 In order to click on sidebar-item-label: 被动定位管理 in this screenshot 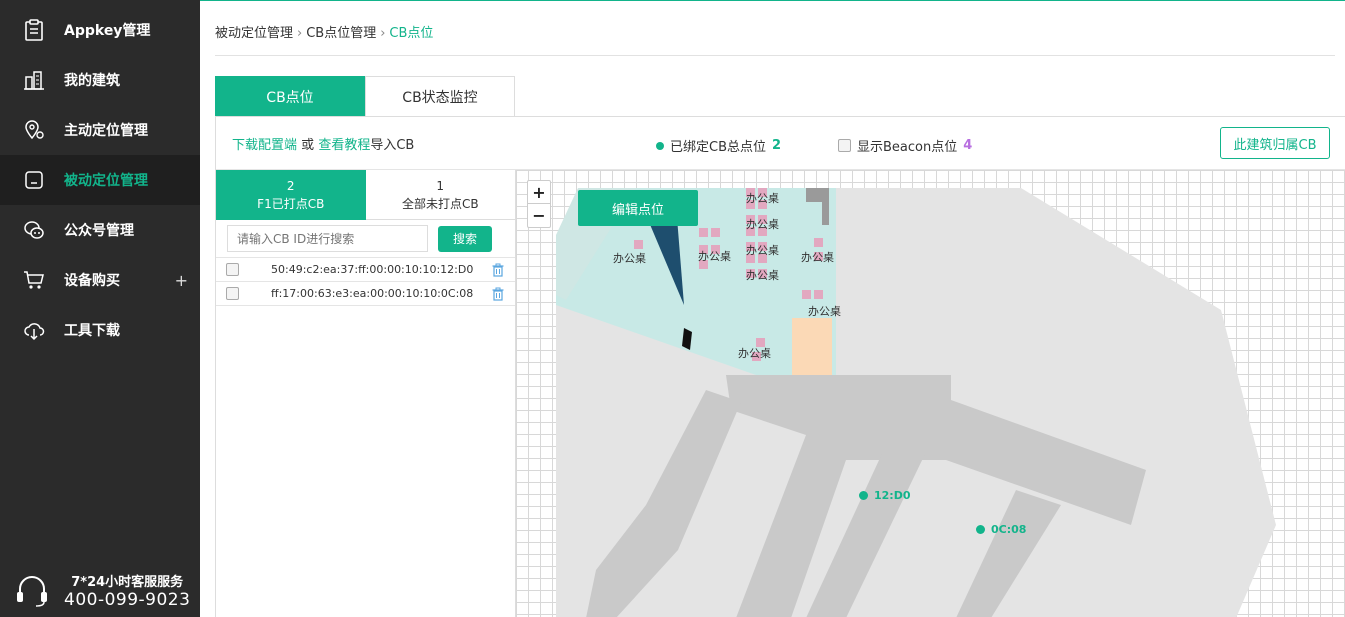, I will do `click(106, 181)`.